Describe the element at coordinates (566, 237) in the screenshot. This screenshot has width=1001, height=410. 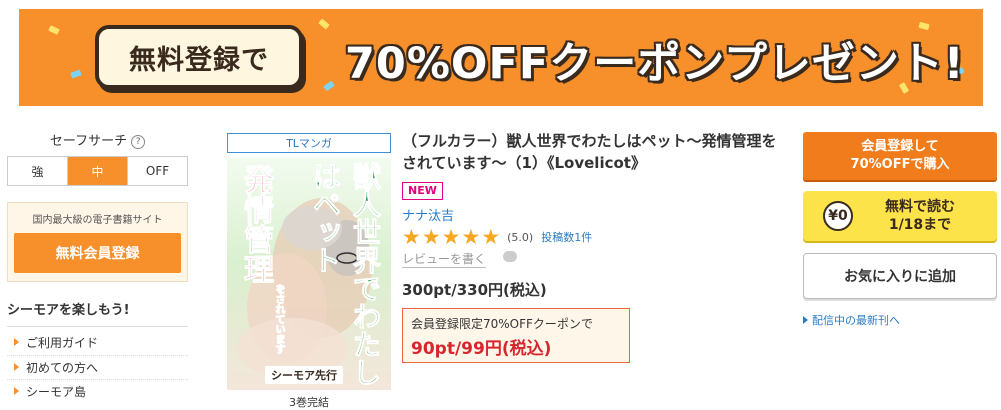
I see `review-count-link: 投稿数1件` at that location.